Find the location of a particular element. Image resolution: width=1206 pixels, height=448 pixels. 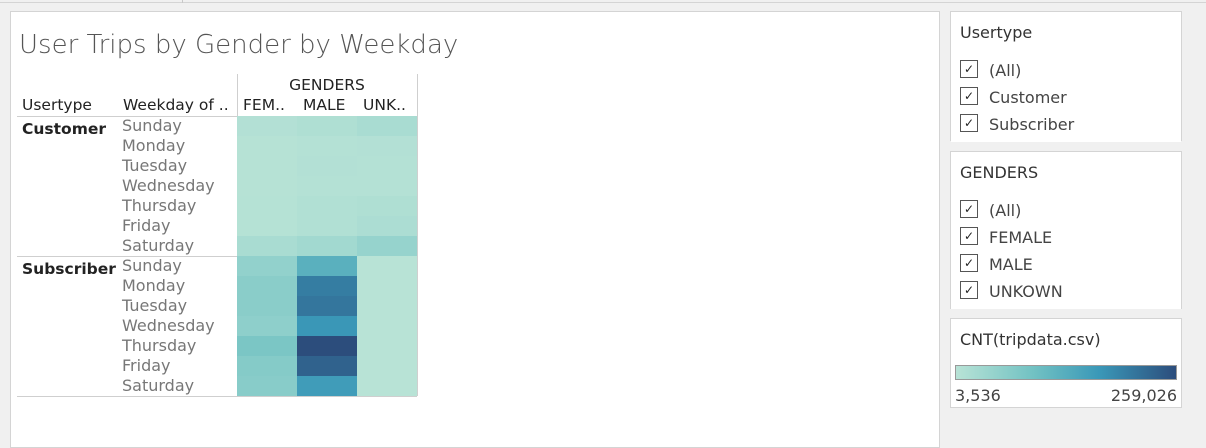

usertype-filter-body: ✓ (All) ✓ Customer ✓ Subscriber is located at coordinates (1066, 98).